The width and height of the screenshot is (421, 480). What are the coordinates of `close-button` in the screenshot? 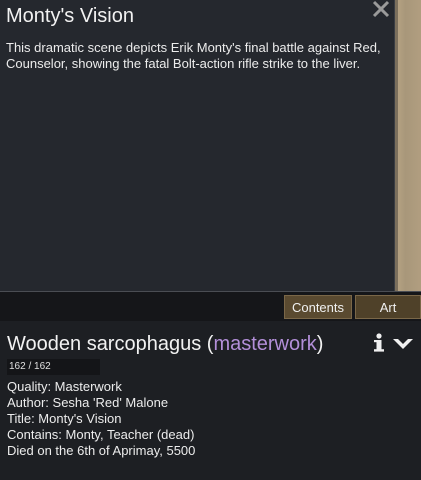 It's located at (381, 10).